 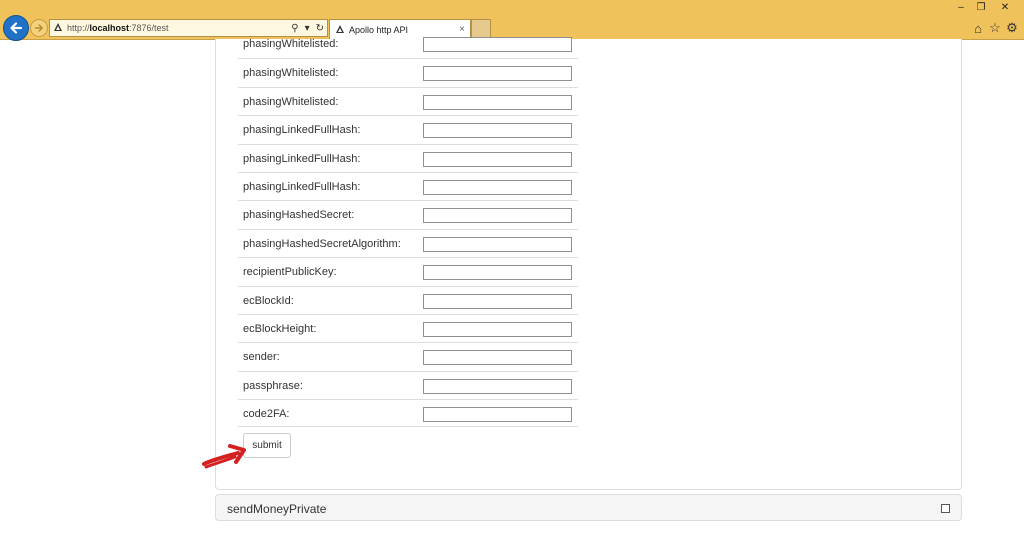 I want to click on panel-checkbox, so click(x=945, y=508).